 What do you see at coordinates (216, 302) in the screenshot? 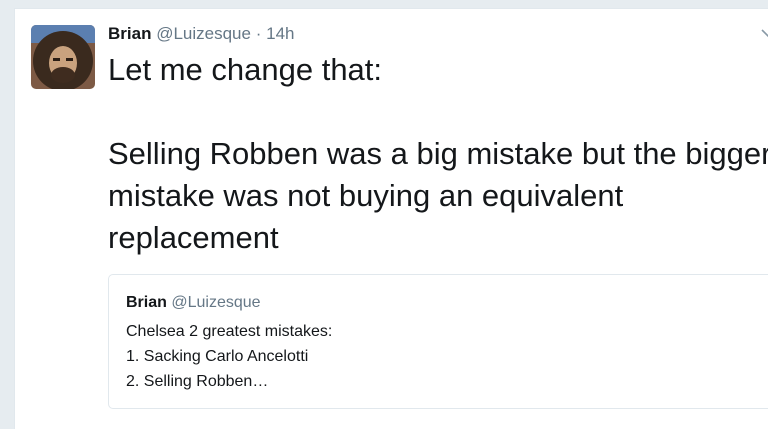
I see `quoted-author-handle: @Luizesque` at bounding box center [216, 302].